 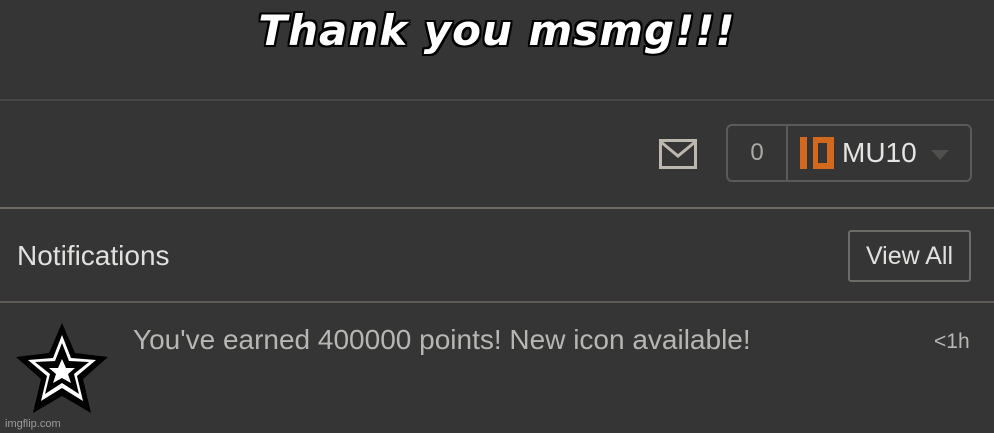 I want to click on user-dropdown: MU10, so click(x=879, y=153).